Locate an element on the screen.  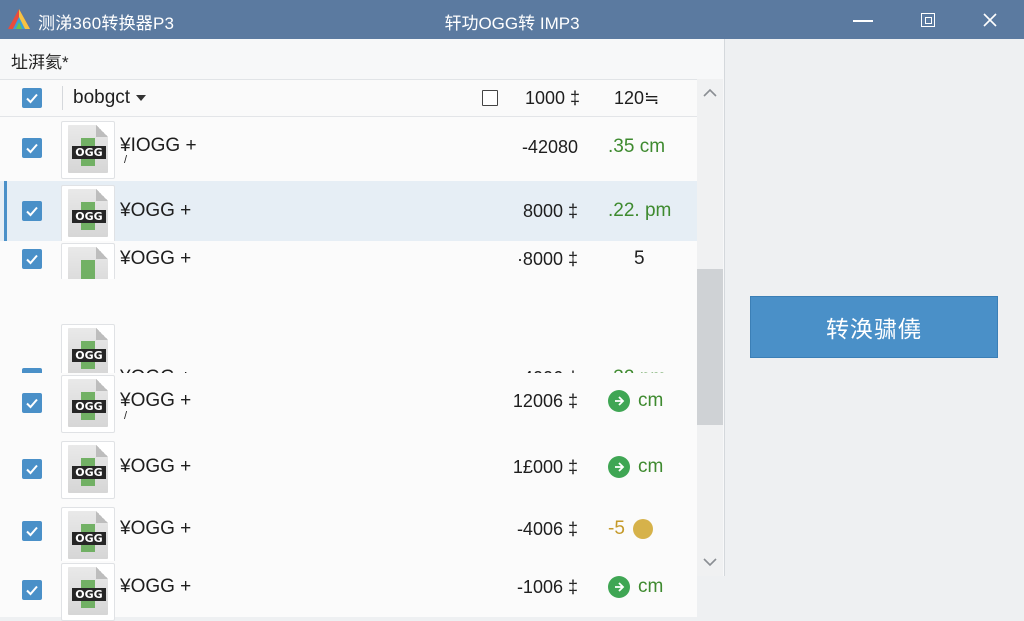
convert-button: 转涣骕僥 is located at coordinates (874, 327).